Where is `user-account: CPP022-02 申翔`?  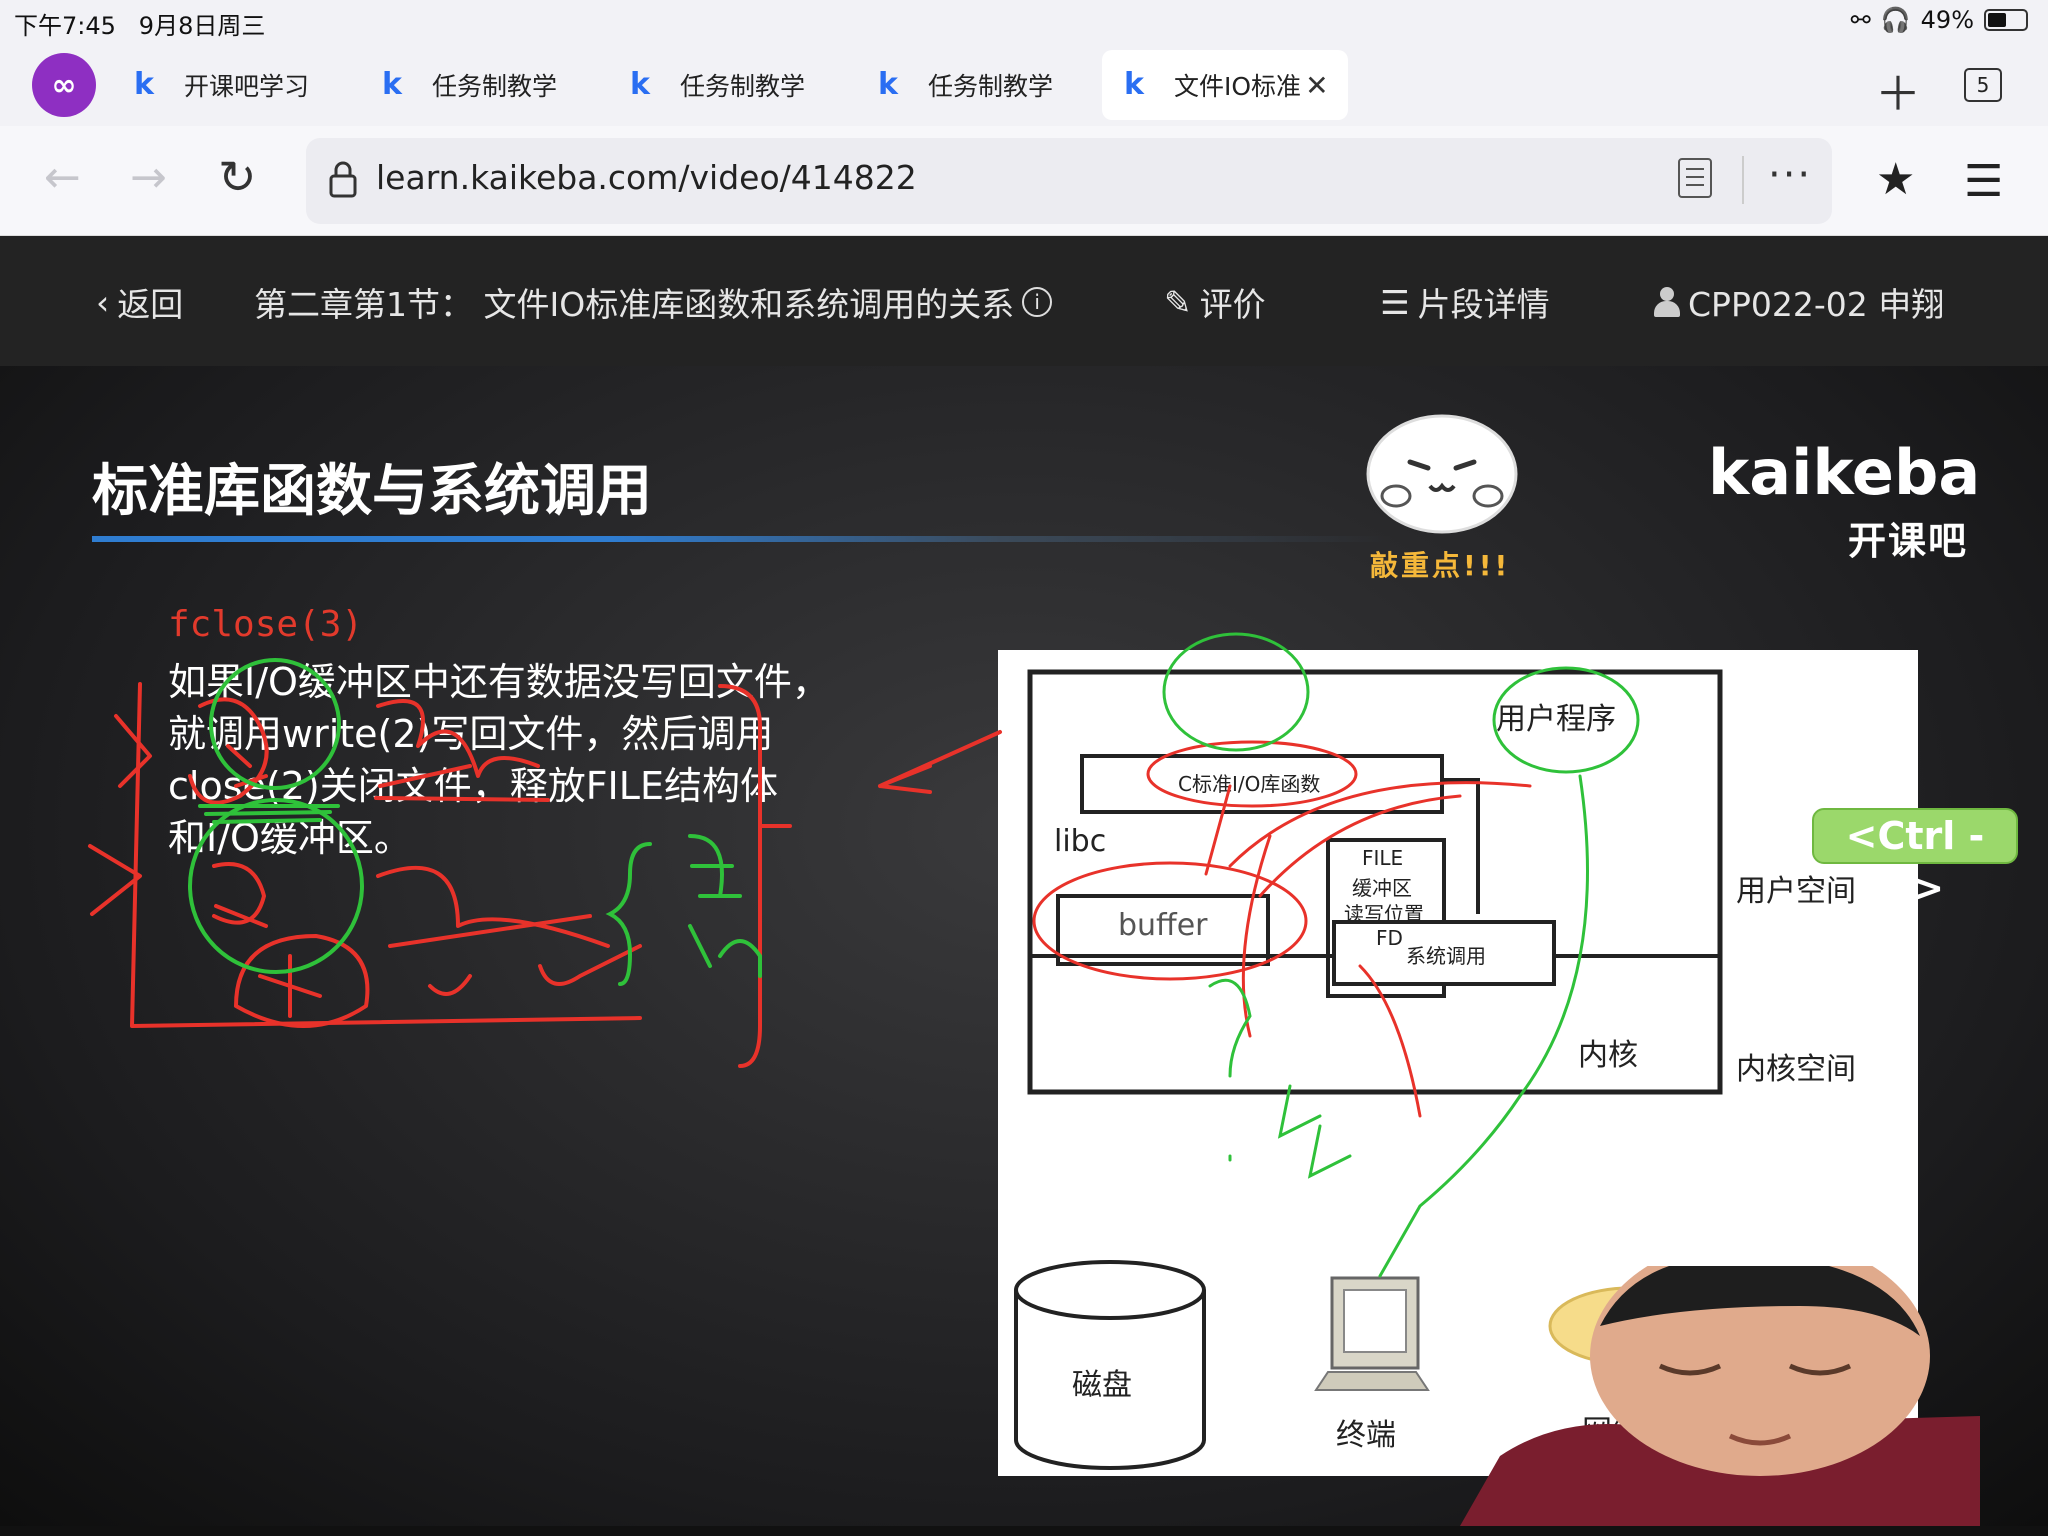 user-account: CPP022-02 申翔 is located at coordinates (1799, 302).